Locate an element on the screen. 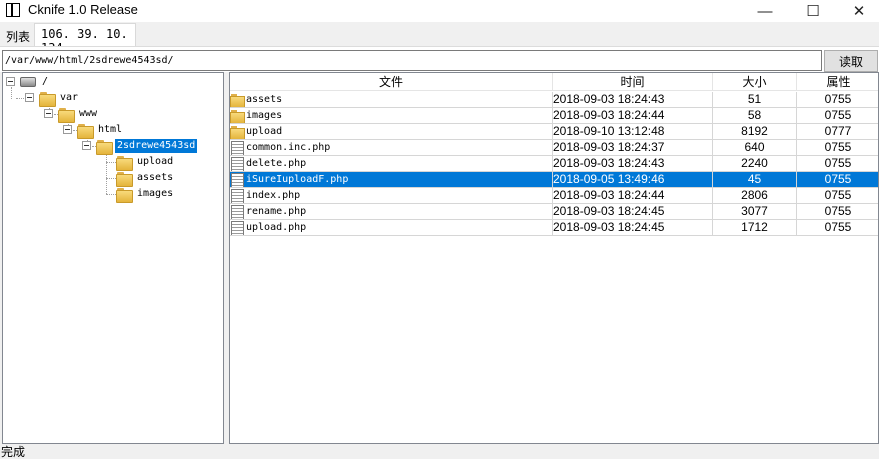 The height and width of the screenshot is (459, 879). cell-size: 1712 is located at coordinates (755, 228).